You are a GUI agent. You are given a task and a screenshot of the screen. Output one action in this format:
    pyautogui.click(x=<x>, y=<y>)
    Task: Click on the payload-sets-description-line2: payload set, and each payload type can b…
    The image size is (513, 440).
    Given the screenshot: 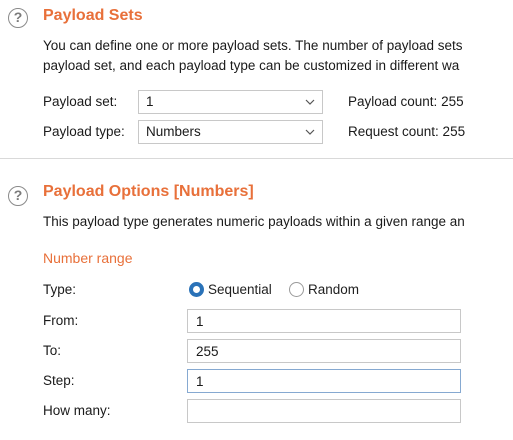 What is the action you would take?
    pyautogui.click(x=251, y=65)
    